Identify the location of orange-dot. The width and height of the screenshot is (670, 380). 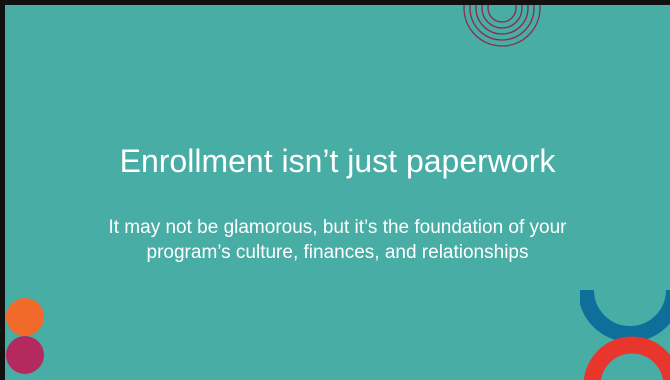
(25, 317).